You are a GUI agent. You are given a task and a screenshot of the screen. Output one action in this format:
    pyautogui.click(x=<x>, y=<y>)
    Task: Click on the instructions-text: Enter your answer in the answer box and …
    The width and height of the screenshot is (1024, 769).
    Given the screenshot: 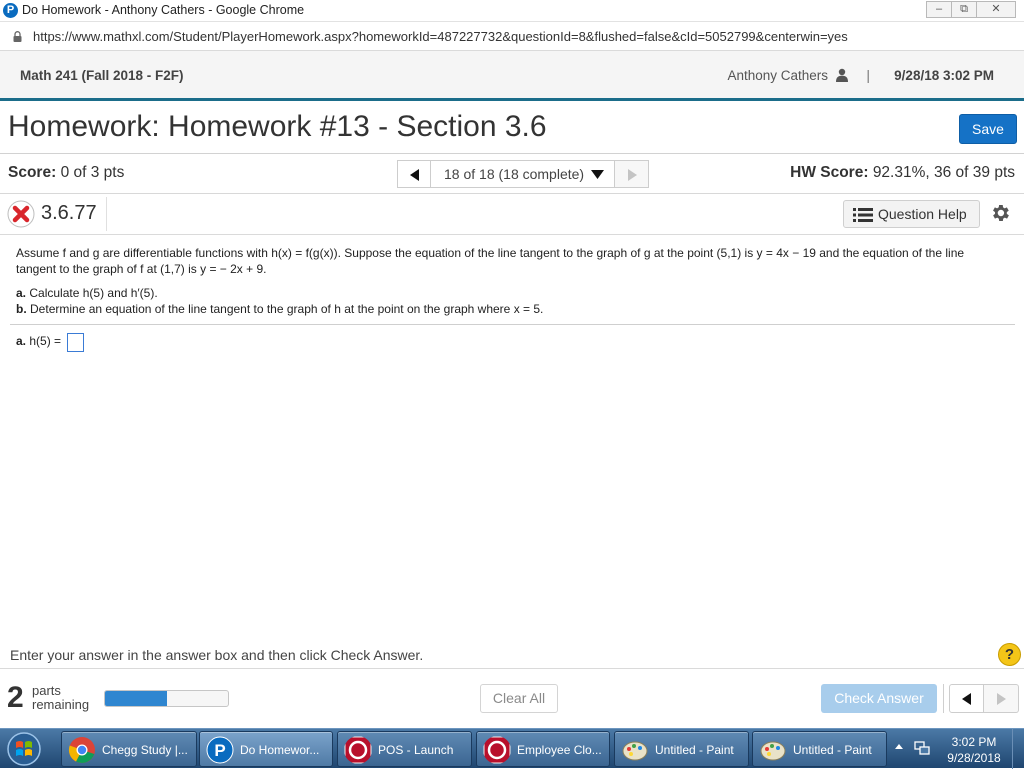 What is the action you would take?
    pyautogui.click(x=217, y=655)
    